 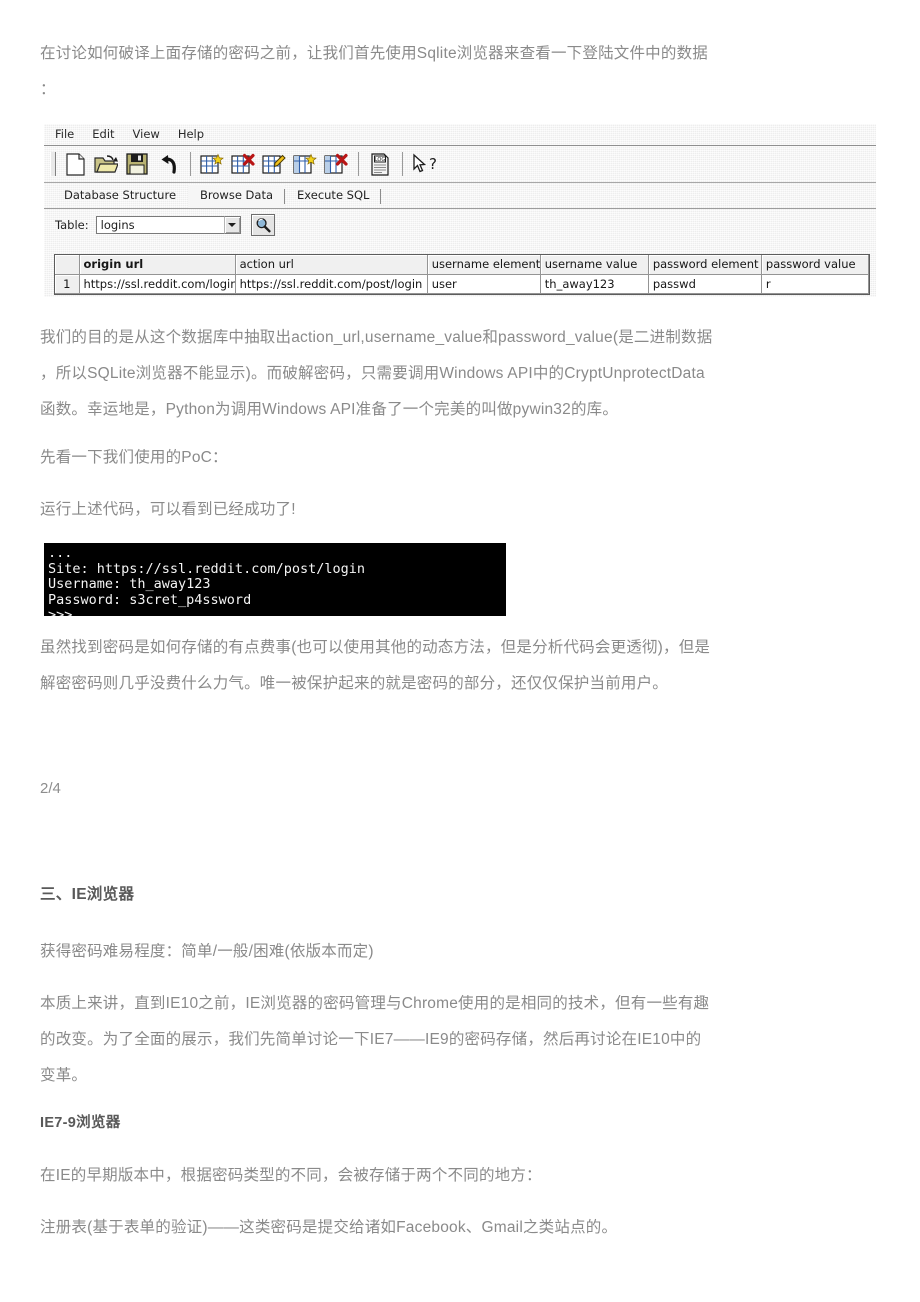 I want to click on new-database-icon, so click(x=75, y=164).